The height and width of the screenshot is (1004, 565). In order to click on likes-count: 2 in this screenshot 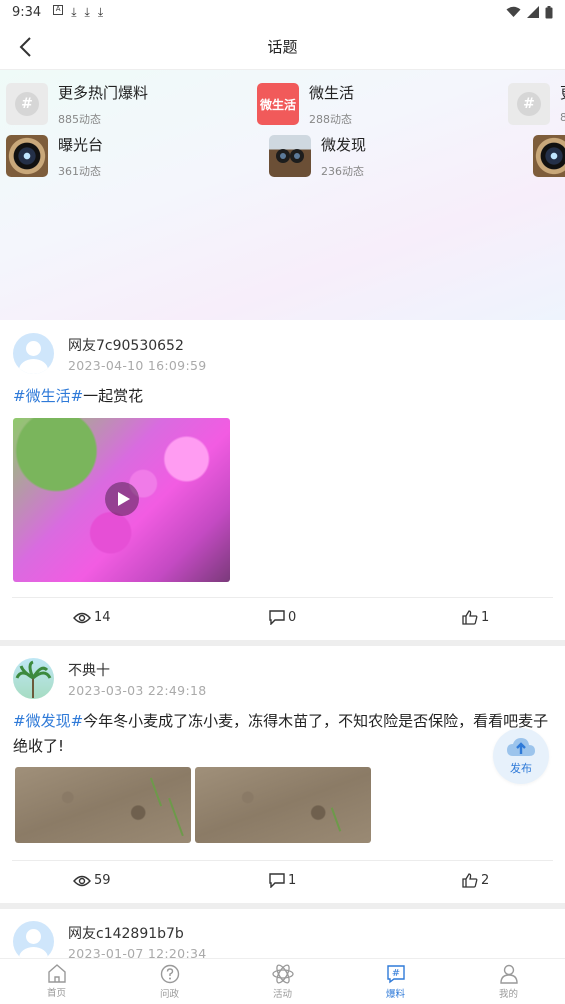, I will do `click(485, 880)`.